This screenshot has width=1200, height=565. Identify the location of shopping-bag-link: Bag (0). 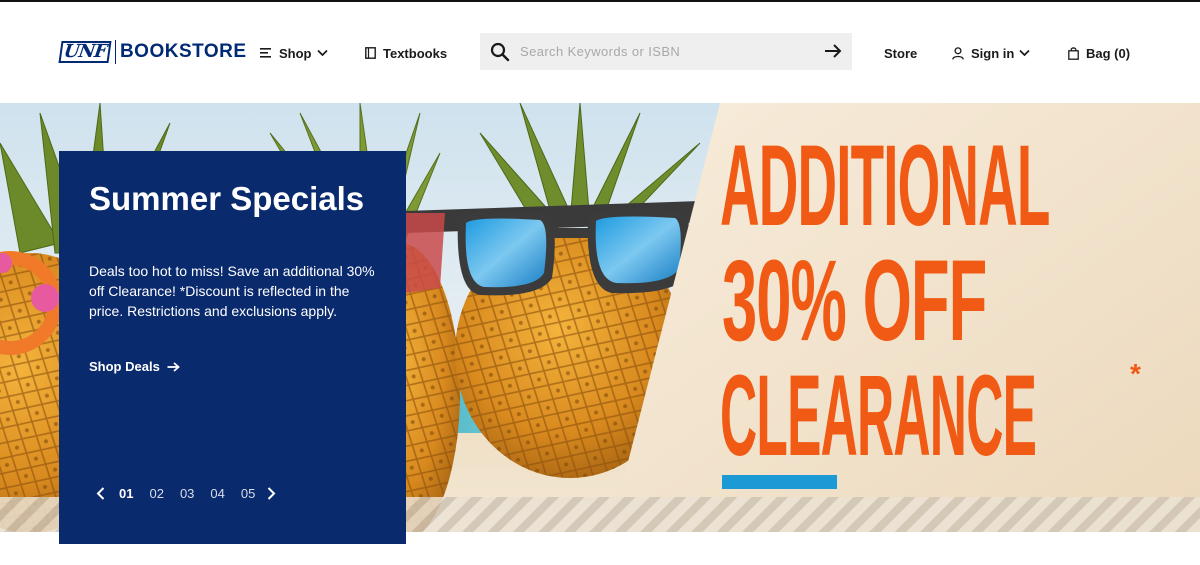
(1099, 53).